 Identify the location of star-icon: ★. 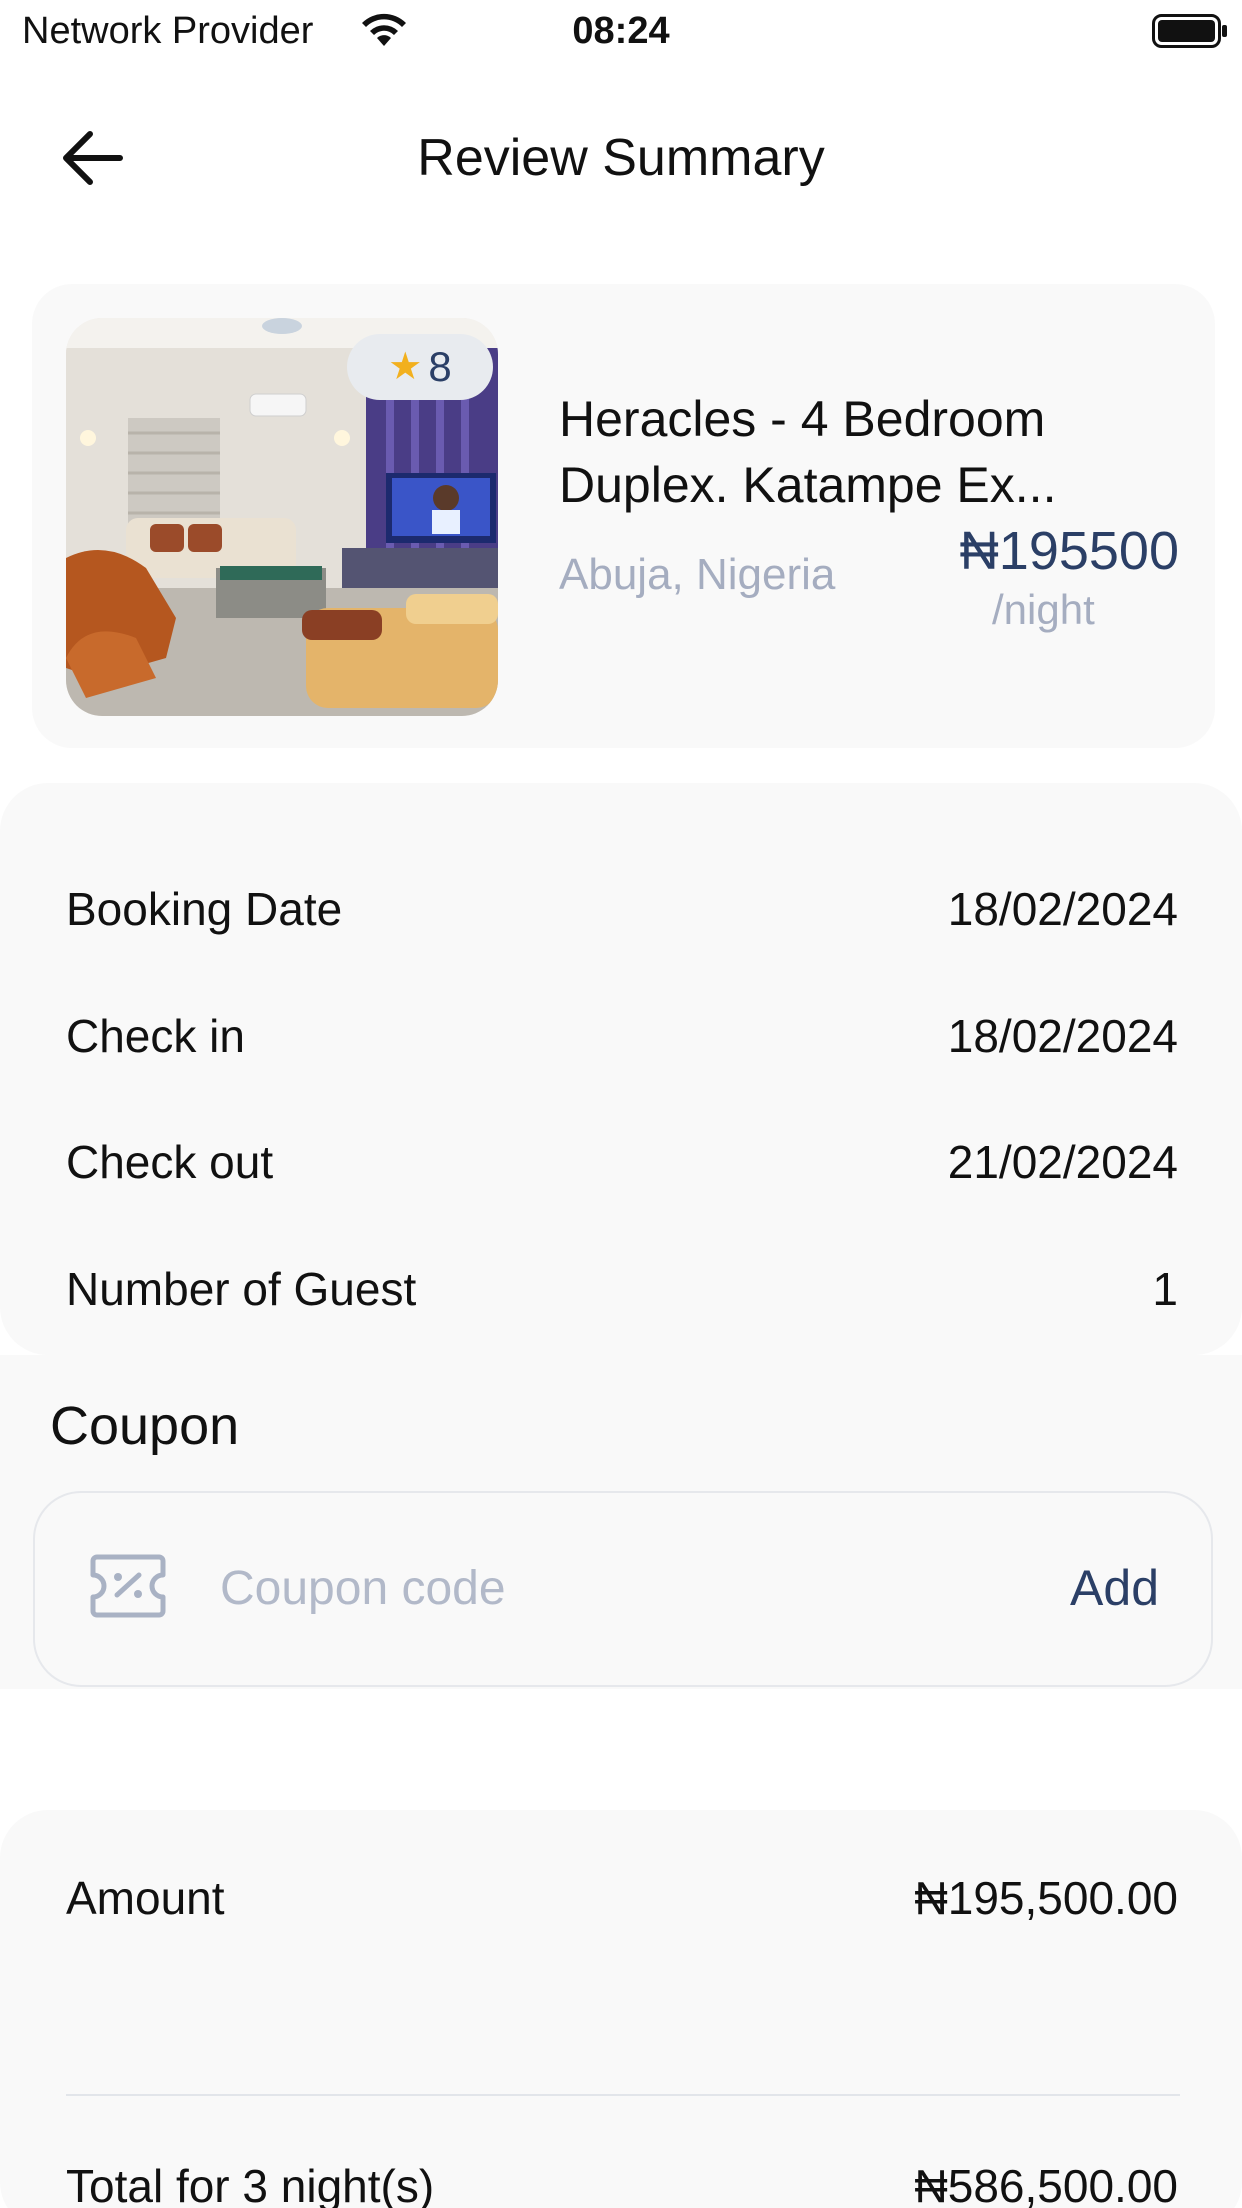
(405, 367).